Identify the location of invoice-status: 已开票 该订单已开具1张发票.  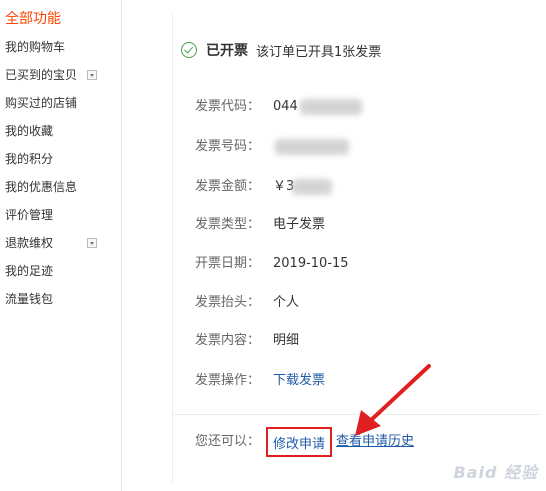
(281, 50).